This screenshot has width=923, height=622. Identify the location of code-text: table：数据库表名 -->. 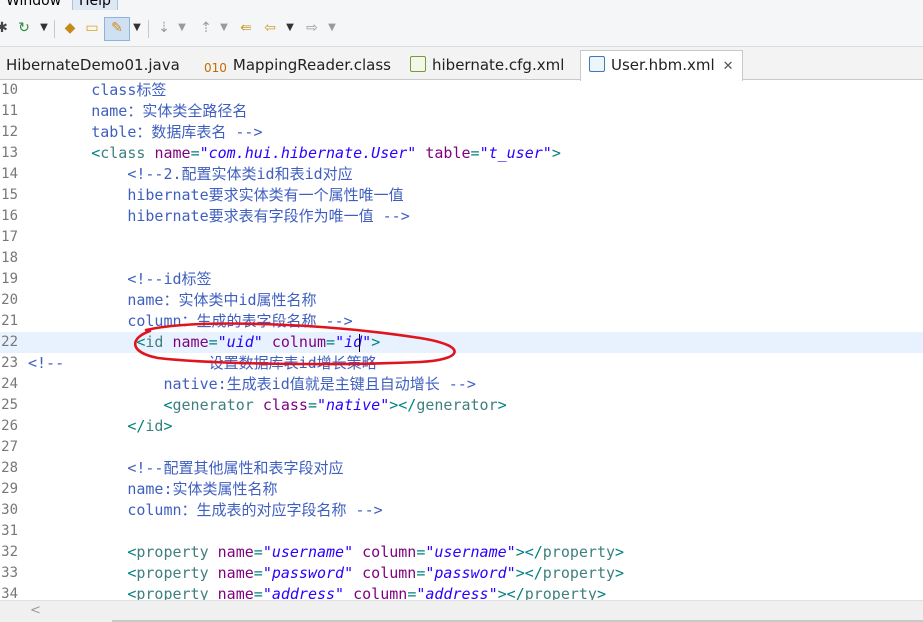
(145, 132).